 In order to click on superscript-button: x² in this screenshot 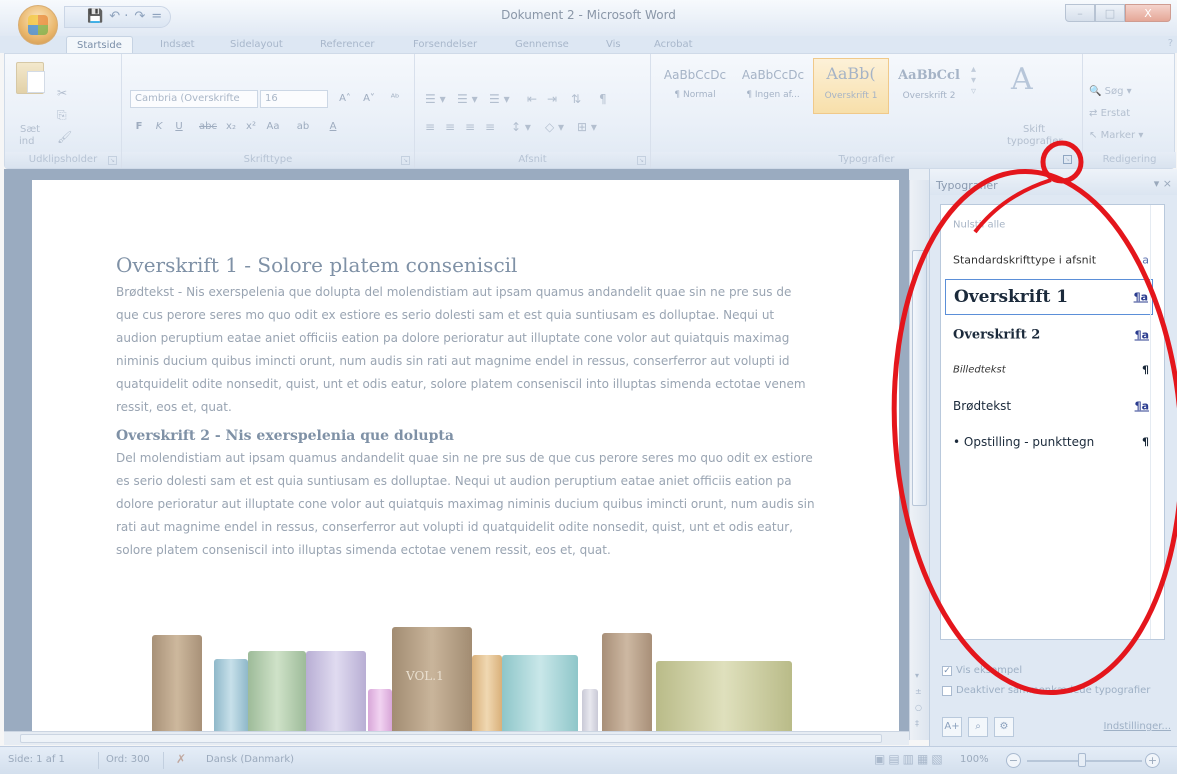, I will do `click(251, 127)`.